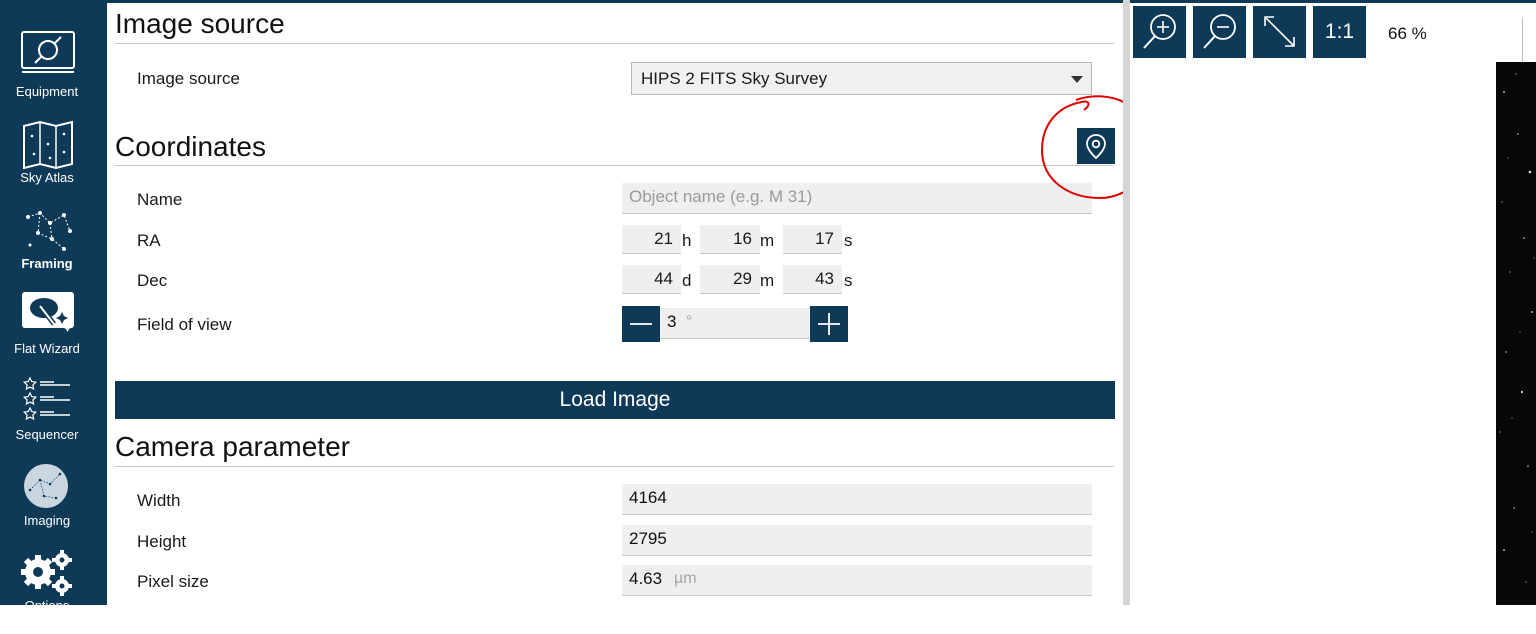 This screenshot has height=634, width=1536. I want to click on sidebar-item-sequencer: Sequencer, so click(53, 419).